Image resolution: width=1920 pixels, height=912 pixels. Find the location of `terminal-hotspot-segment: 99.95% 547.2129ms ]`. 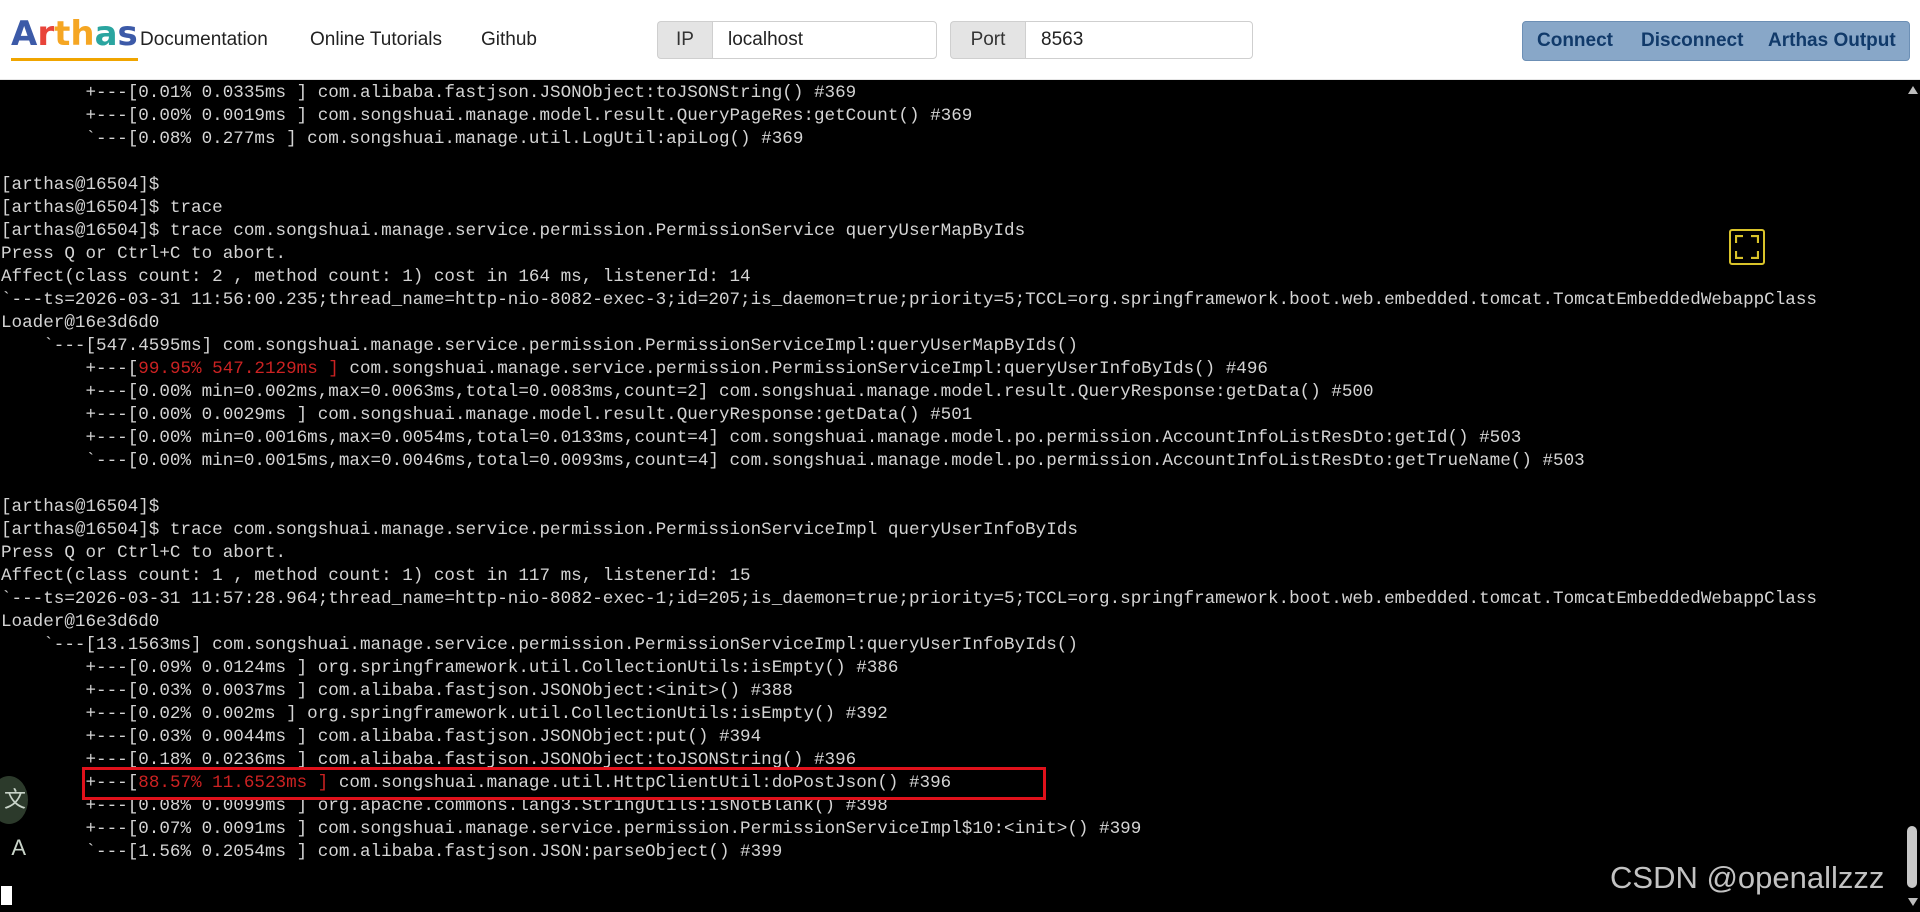

terminal-hotspot-segment: 99.95% 547.2129ms ] is located at coordinates (238, 369).